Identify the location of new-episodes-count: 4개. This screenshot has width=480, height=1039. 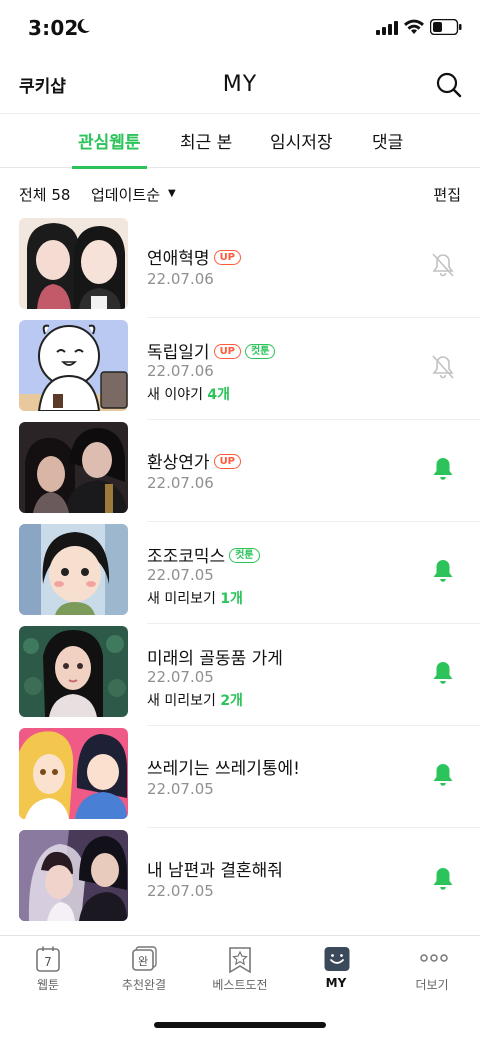
(219, 395).